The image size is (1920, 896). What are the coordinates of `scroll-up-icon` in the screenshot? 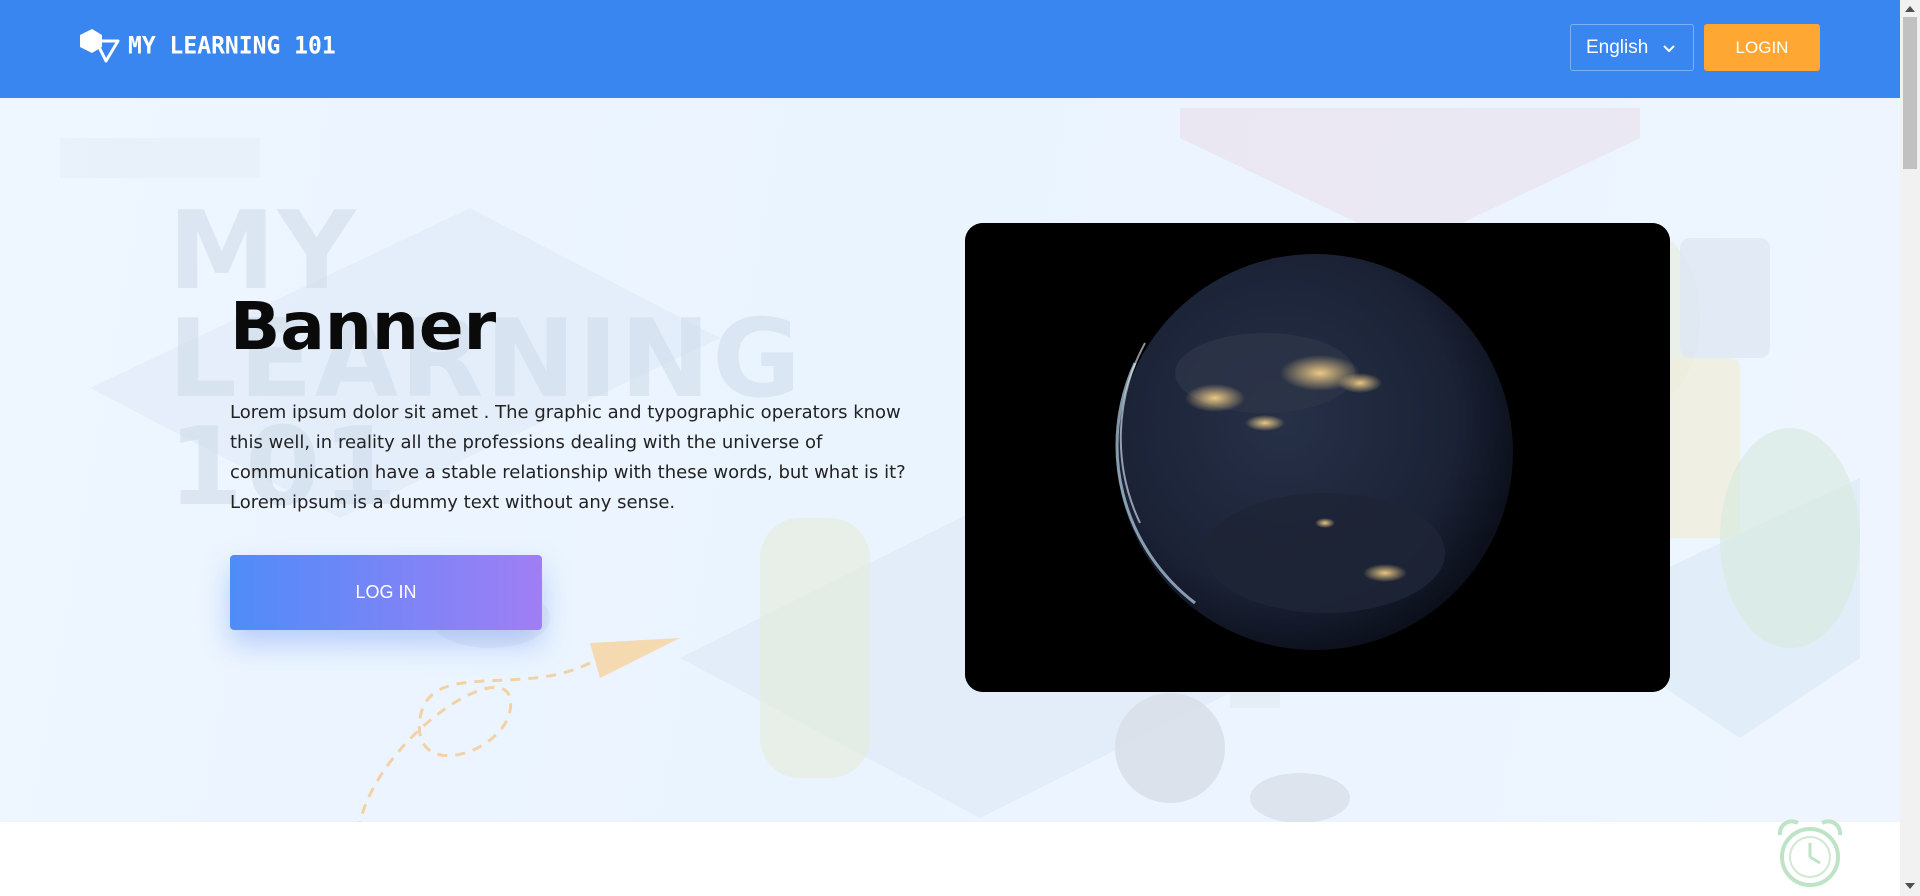 It's located at (1910, 9).